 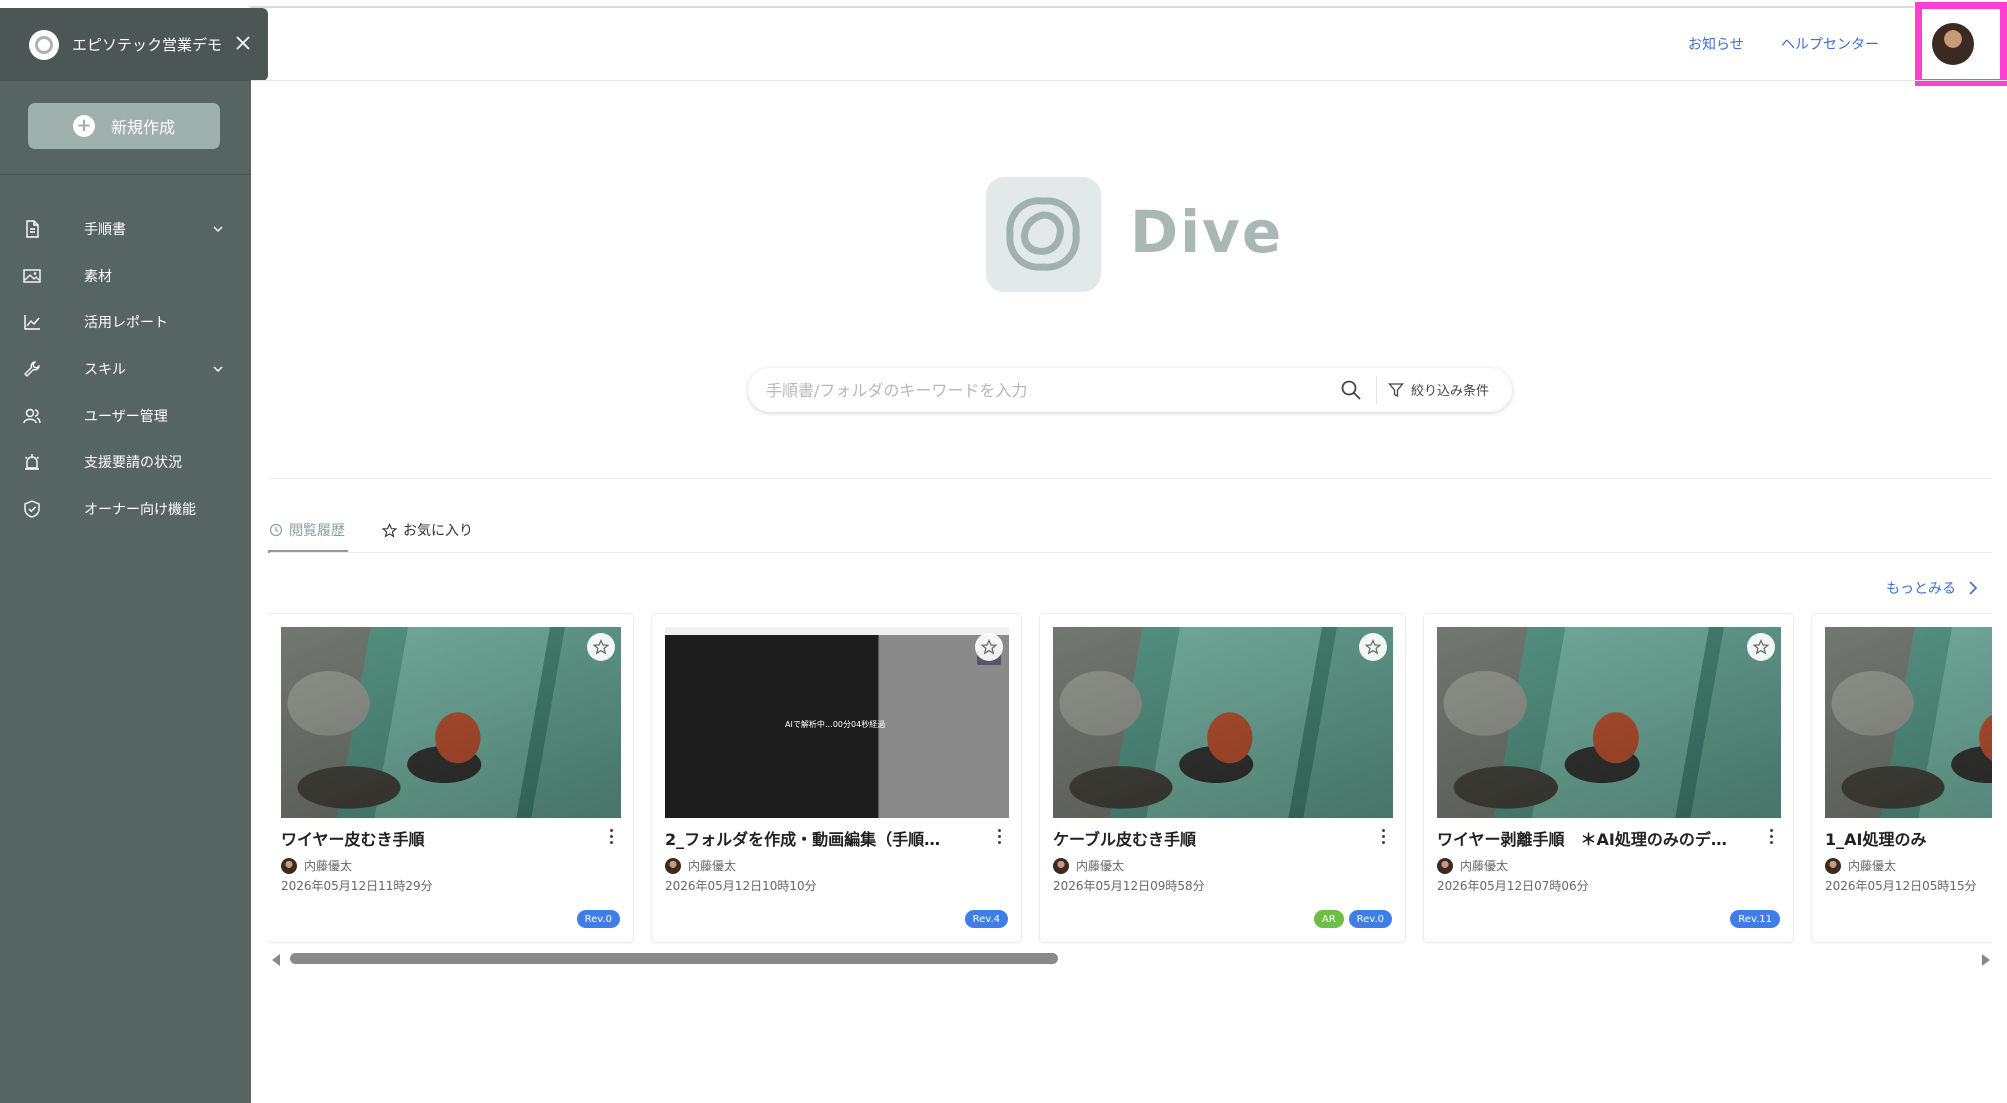 I want to click on org-name: エピソテック営業デモ, so click(x=147, y=45).